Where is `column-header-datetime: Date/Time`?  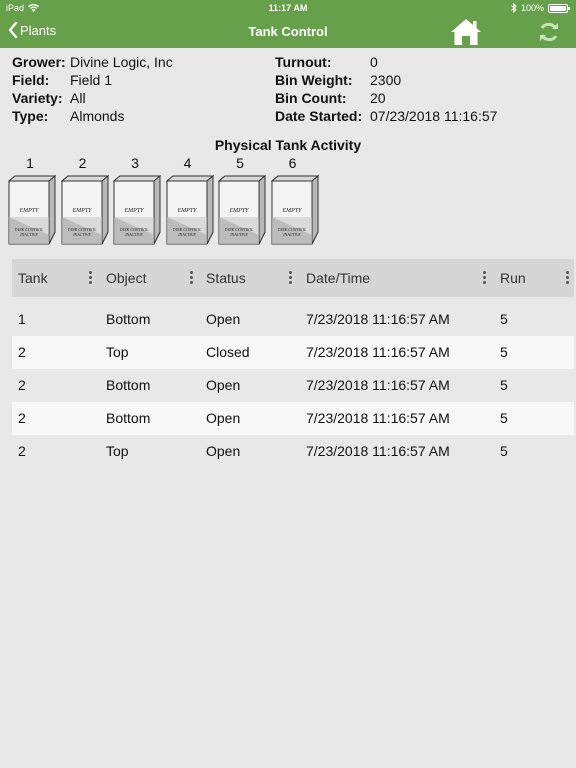
column-header-datetime: Date/Time is located at coordinates (338, 278).